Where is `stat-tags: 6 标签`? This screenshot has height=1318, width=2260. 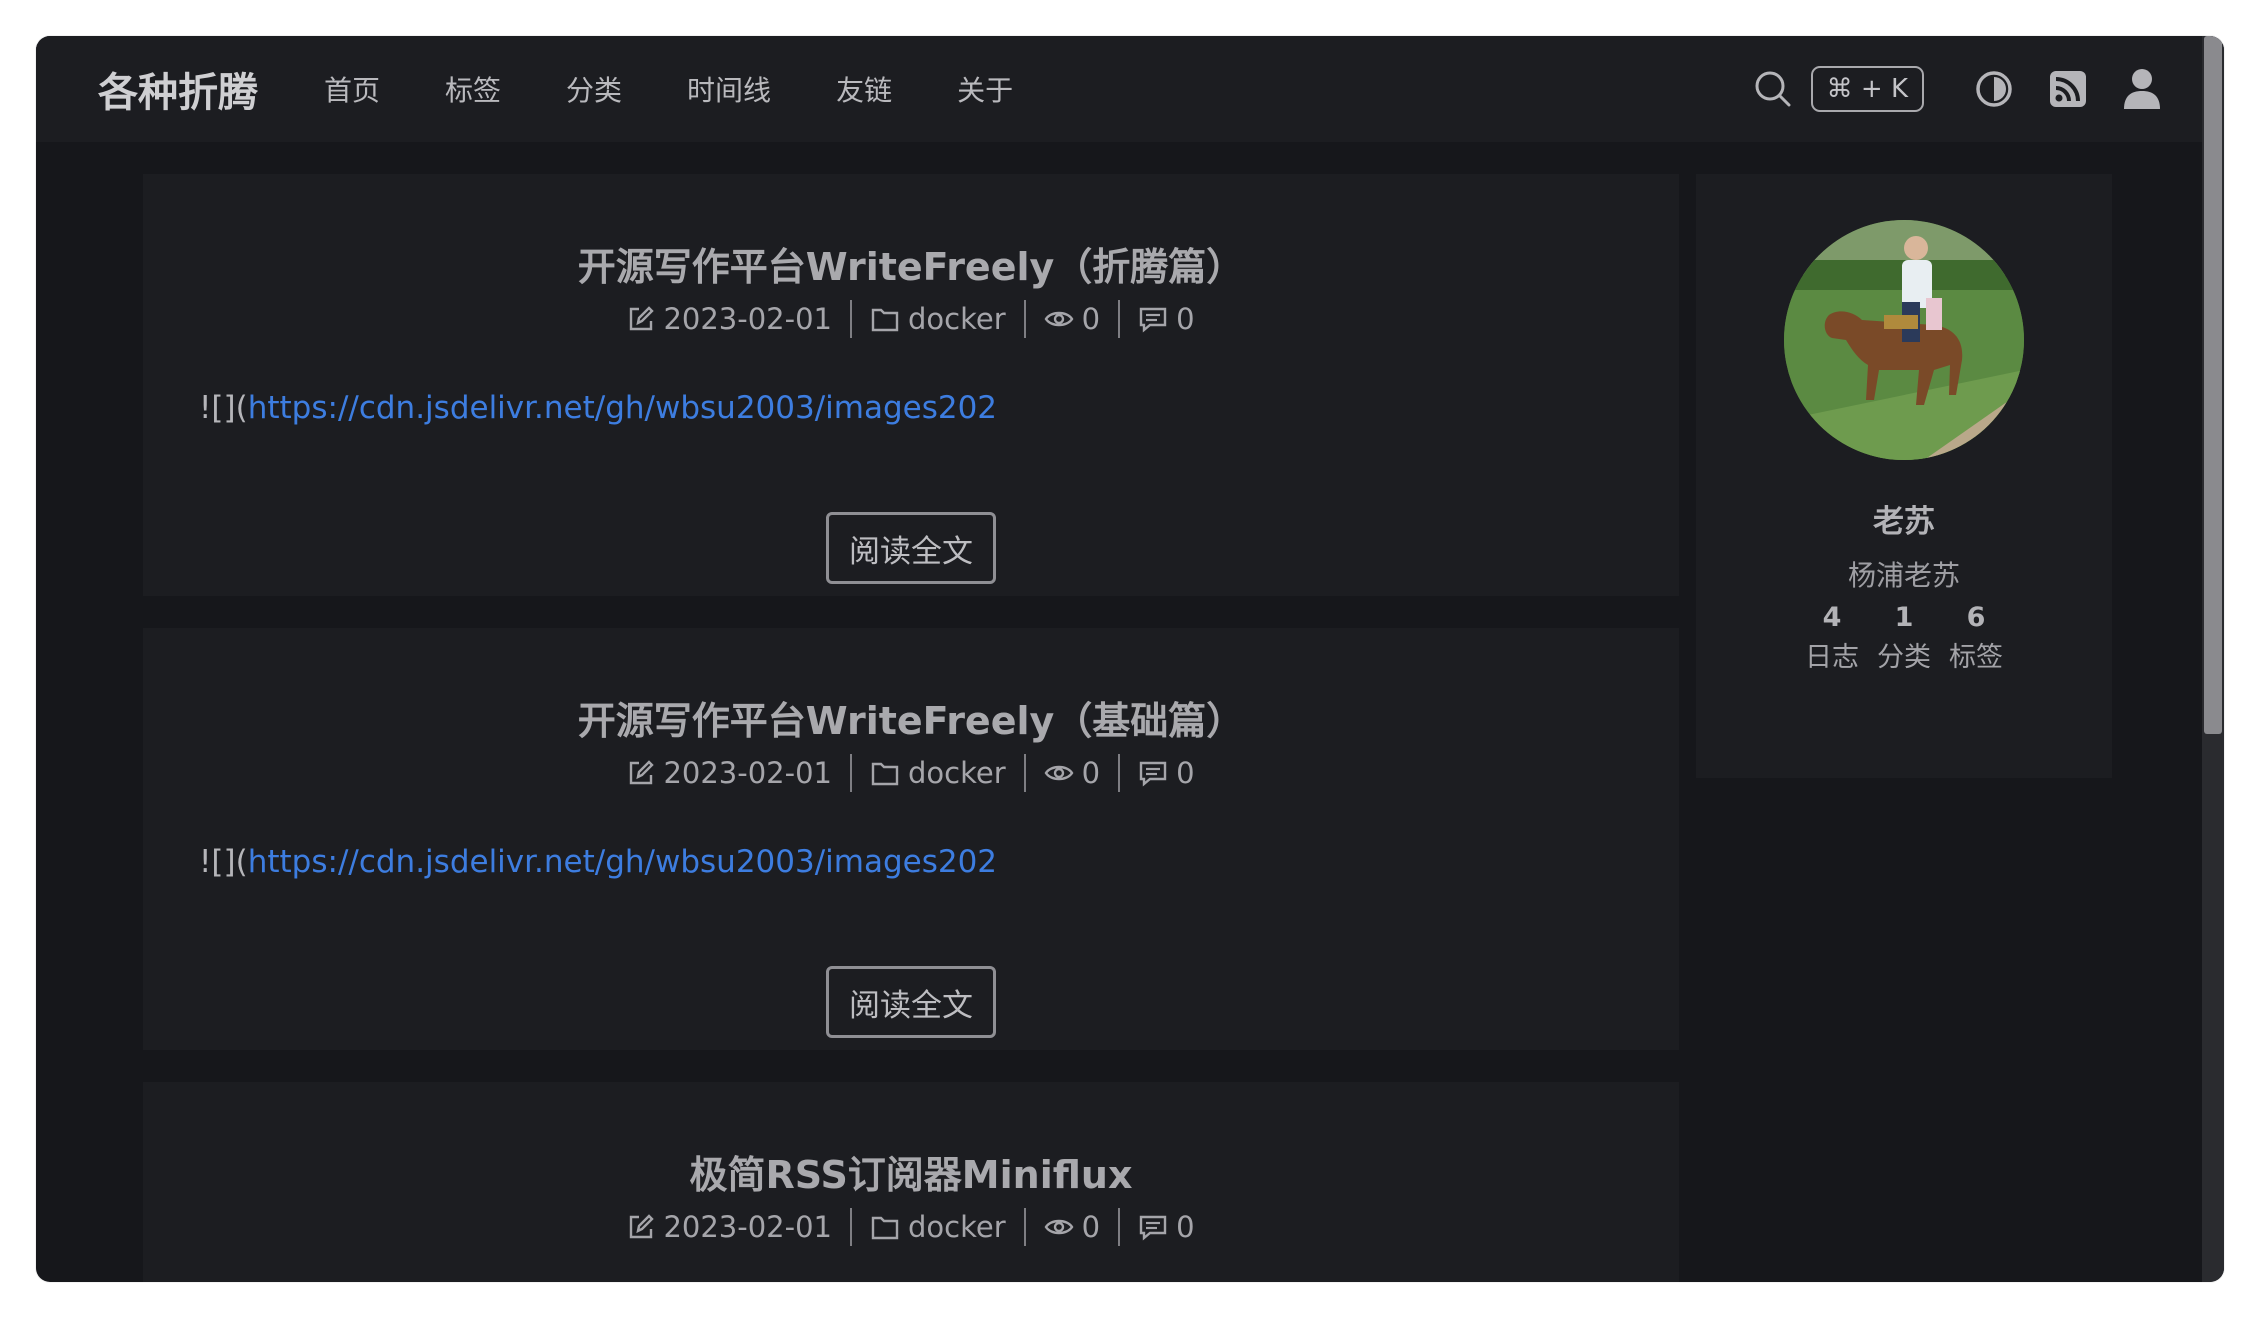
stat-tags: 6 标签 is located at coordinates (1976, 638).